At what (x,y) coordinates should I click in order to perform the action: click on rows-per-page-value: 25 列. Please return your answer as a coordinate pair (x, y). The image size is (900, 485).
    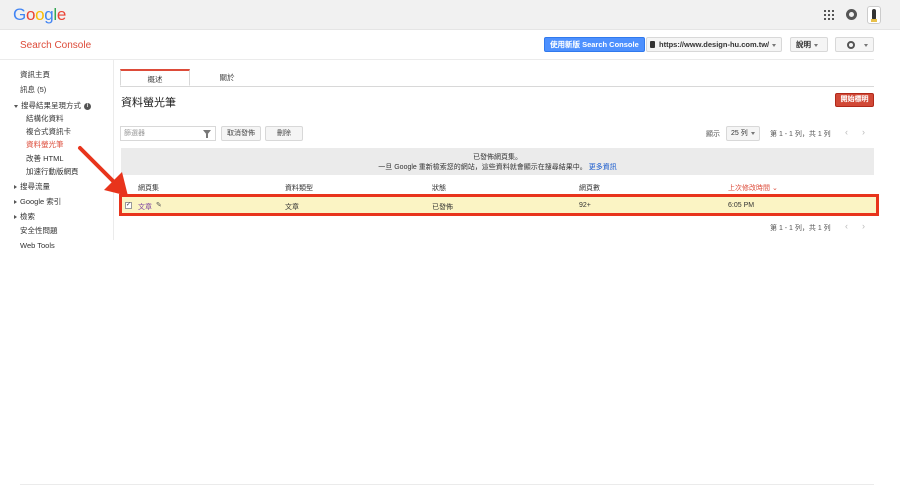
    Looking at the image, I should click on (739, 133).